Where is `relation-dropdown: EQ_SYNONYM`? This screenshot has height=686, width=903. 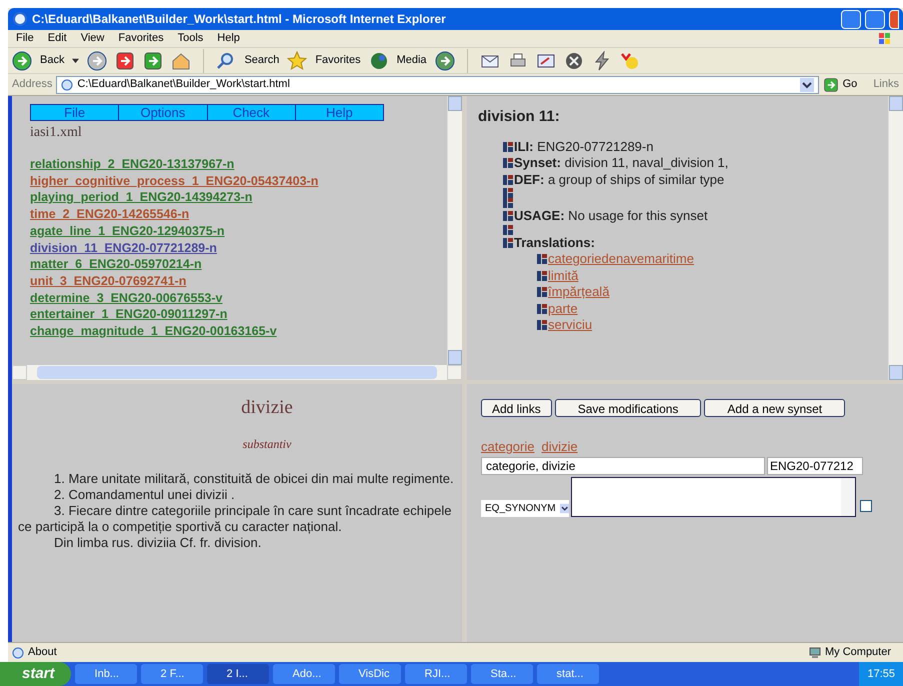 relation-dropdown: EQ_SYNONYM is located at coordinates (525, 508).